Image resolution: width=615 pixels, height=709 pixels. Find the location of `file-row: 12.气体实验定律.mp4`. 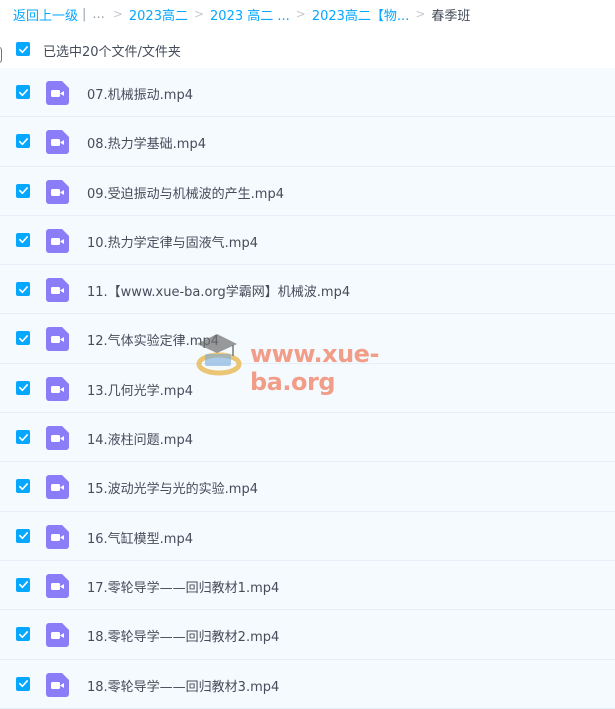

file-row: 12.气体实验定律.mp4 is located at coordinates (307, 339).